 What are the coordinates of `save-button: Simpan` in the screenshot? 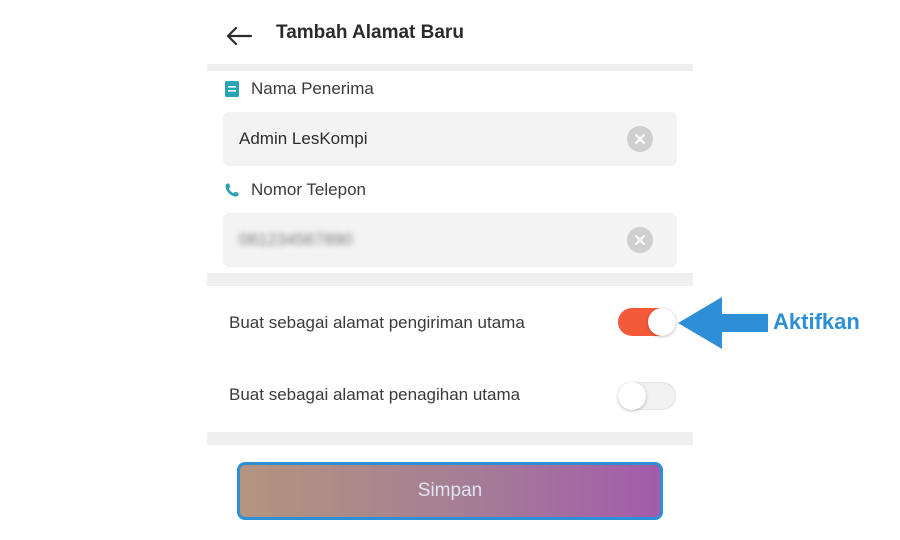 It's located at (450, 491).